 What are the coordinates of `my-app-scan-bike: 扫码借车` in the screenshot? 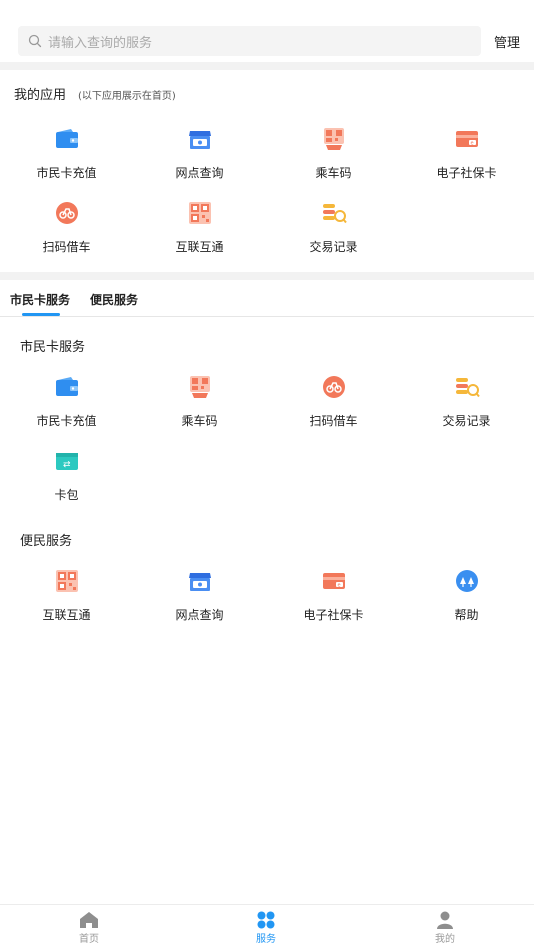 It's located at (66, 227).